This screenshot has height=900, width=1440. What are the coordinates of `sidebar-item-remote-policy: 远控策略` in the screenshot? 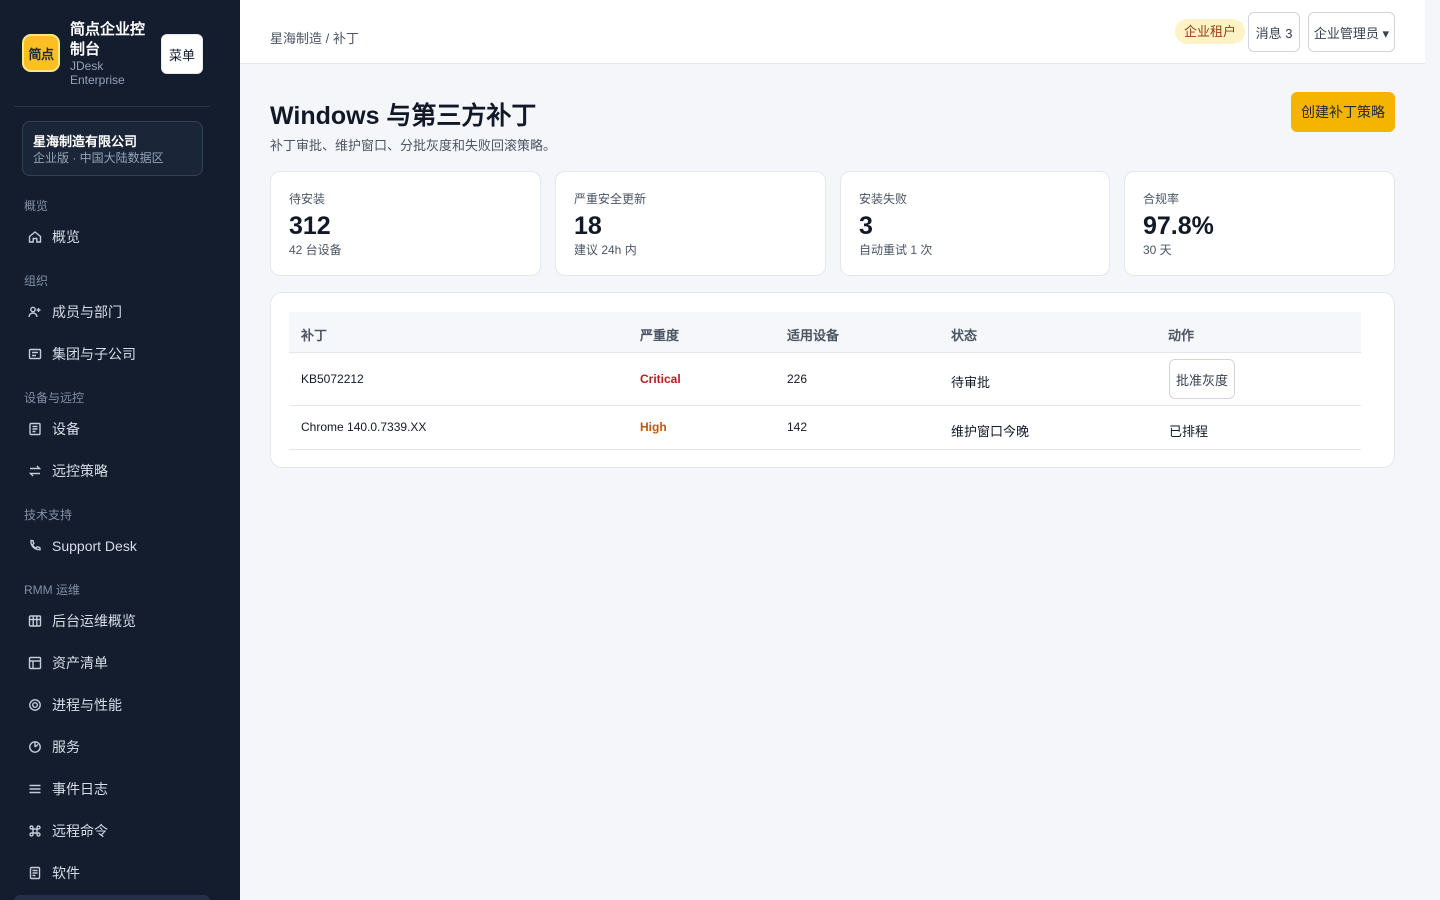 It's located at (112, 471).